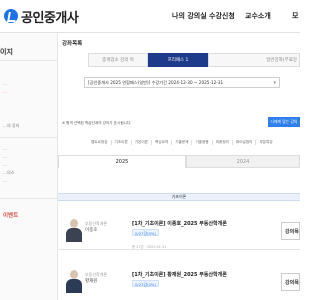  I want to click on tab-general-course: 일반강좌(무료강, so click(254, 60).